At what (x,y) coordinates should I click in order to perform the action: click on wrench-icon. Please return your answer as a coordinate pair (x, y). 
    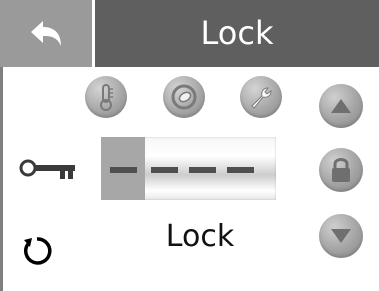
    Looking at the image, I should click on (261, 97).